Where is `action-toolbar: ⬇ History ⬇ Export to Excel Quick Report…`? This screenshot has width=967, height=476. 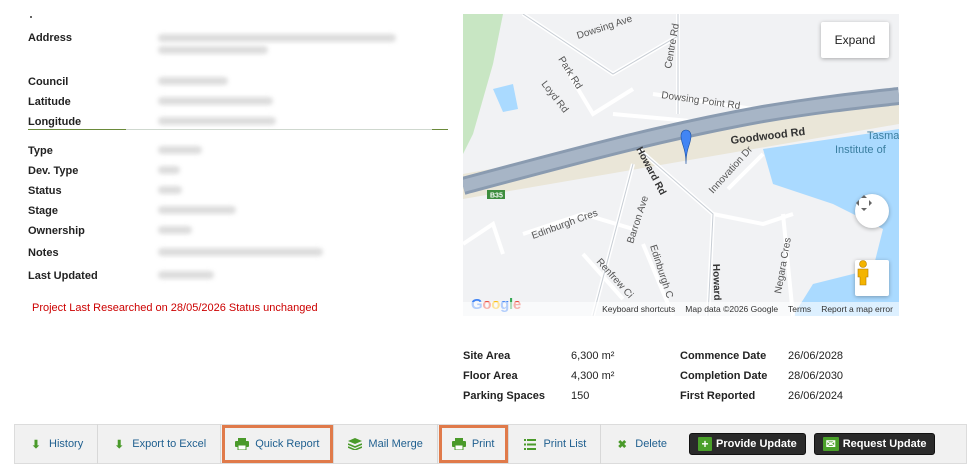
action-toolbar: ⬇ History ⬇ Export to Excel Quick Report… is located at coordinates (490, 444).